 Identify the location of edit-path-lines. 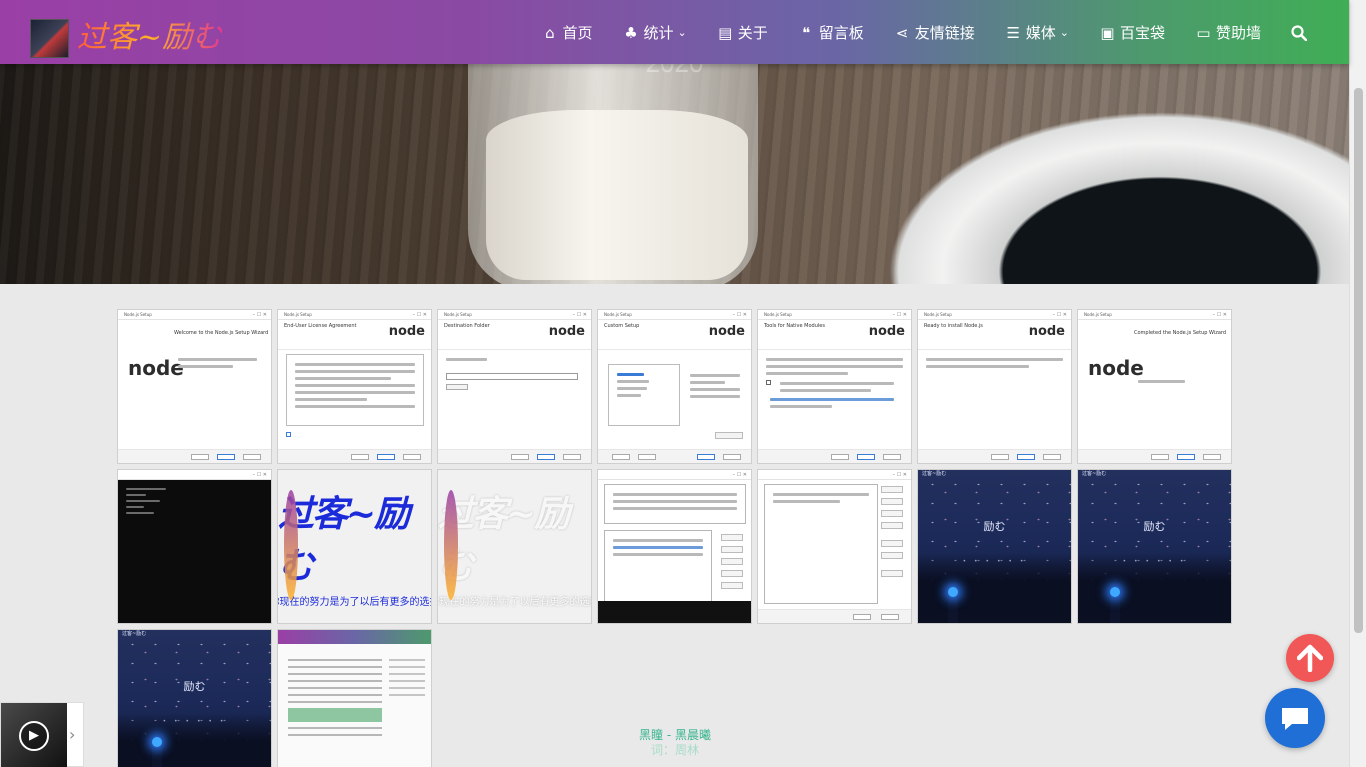
(821, 498).